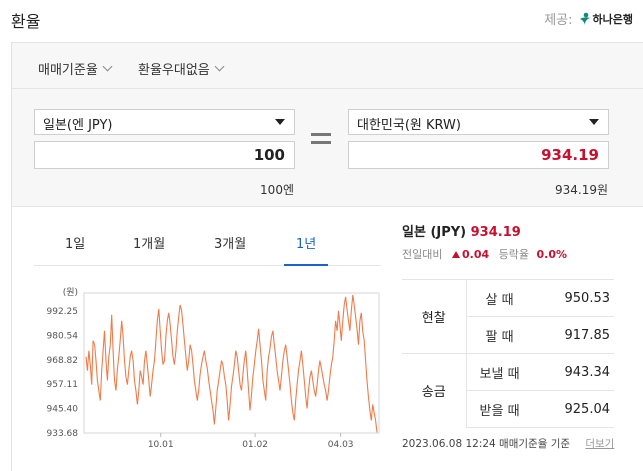 This screenshot has width=643, height=471. What do you see at coordinates (63, 434) in the screenshot?
I see `y-tick-label: 933.68` at bounding box center [63, 434].